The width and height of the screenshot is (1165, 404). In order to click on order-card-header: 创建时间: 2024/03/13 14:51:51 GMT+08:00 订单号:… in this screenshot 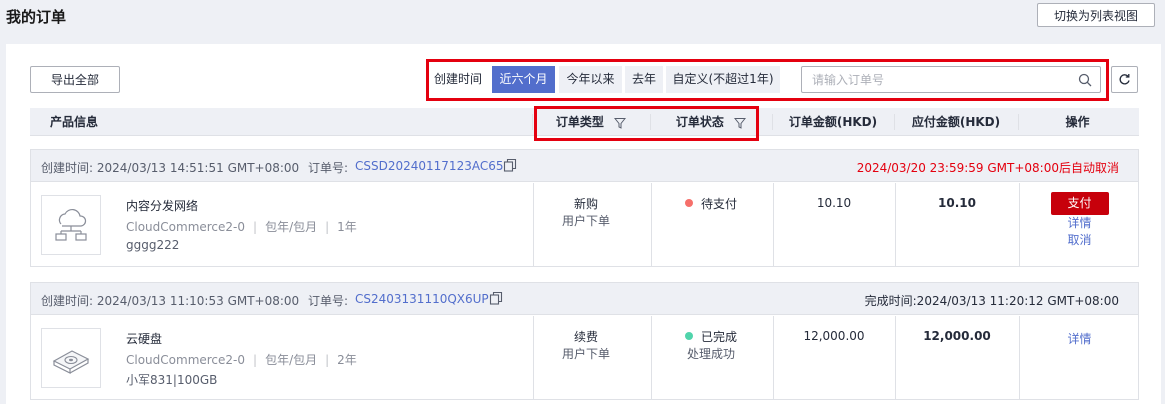, I will do `click(584, 166)`.